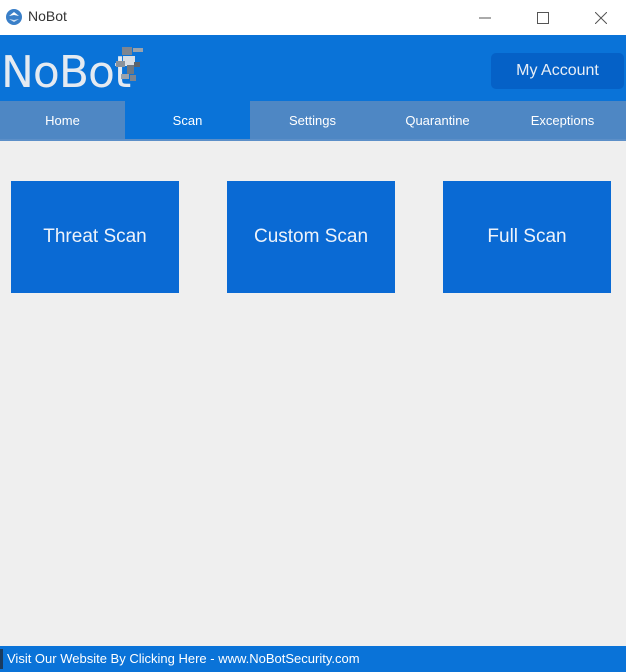  I want to click on tab-divider, so click(313, 140).